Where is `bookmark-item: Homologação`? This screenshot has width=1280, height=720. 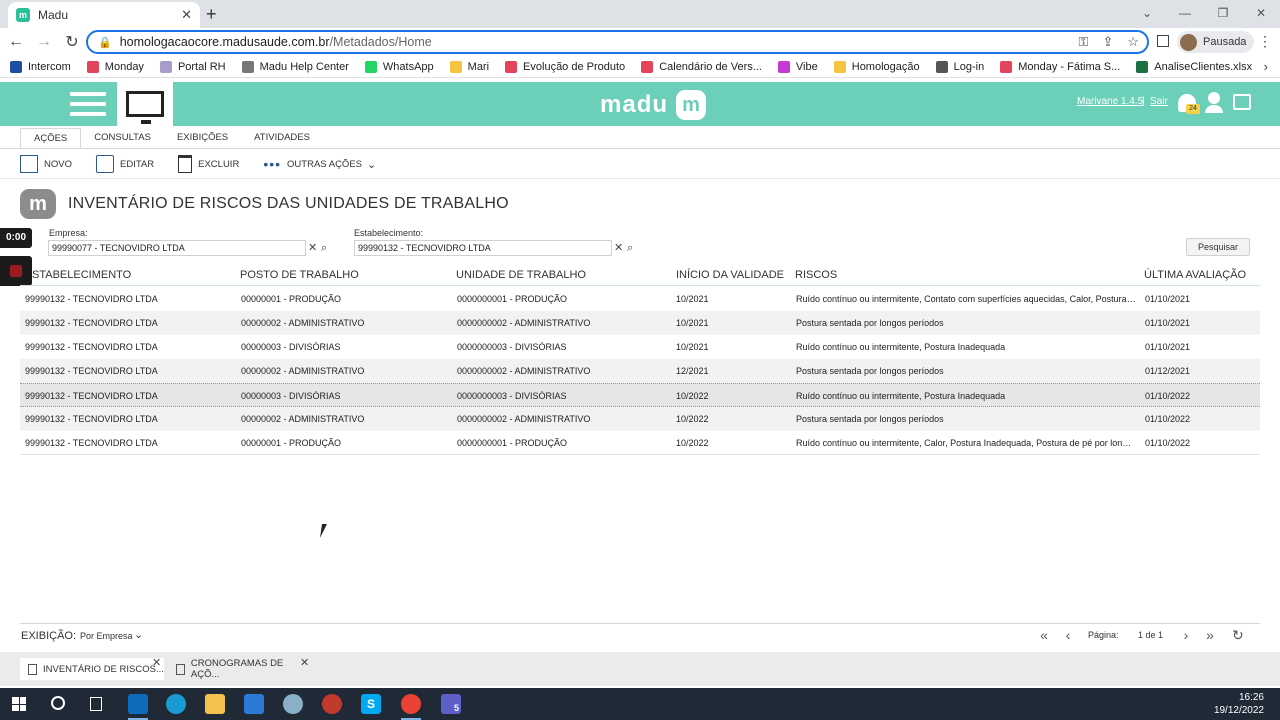 bookmark-item: Homologação is located at coordinates (876, 66).